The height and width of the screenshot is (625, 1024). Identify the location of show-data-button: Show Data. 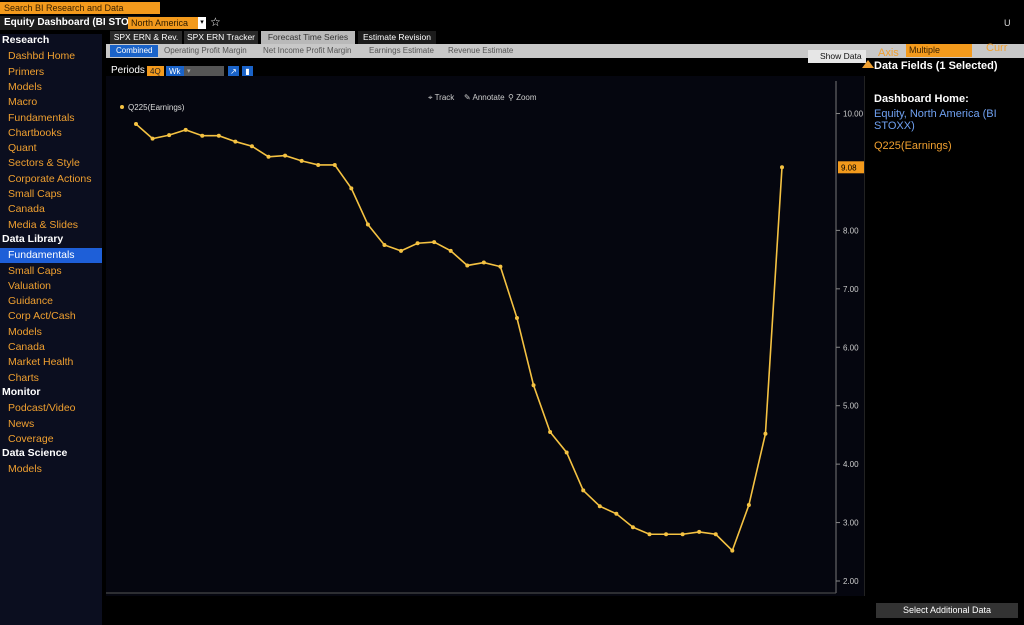
(837, 56).